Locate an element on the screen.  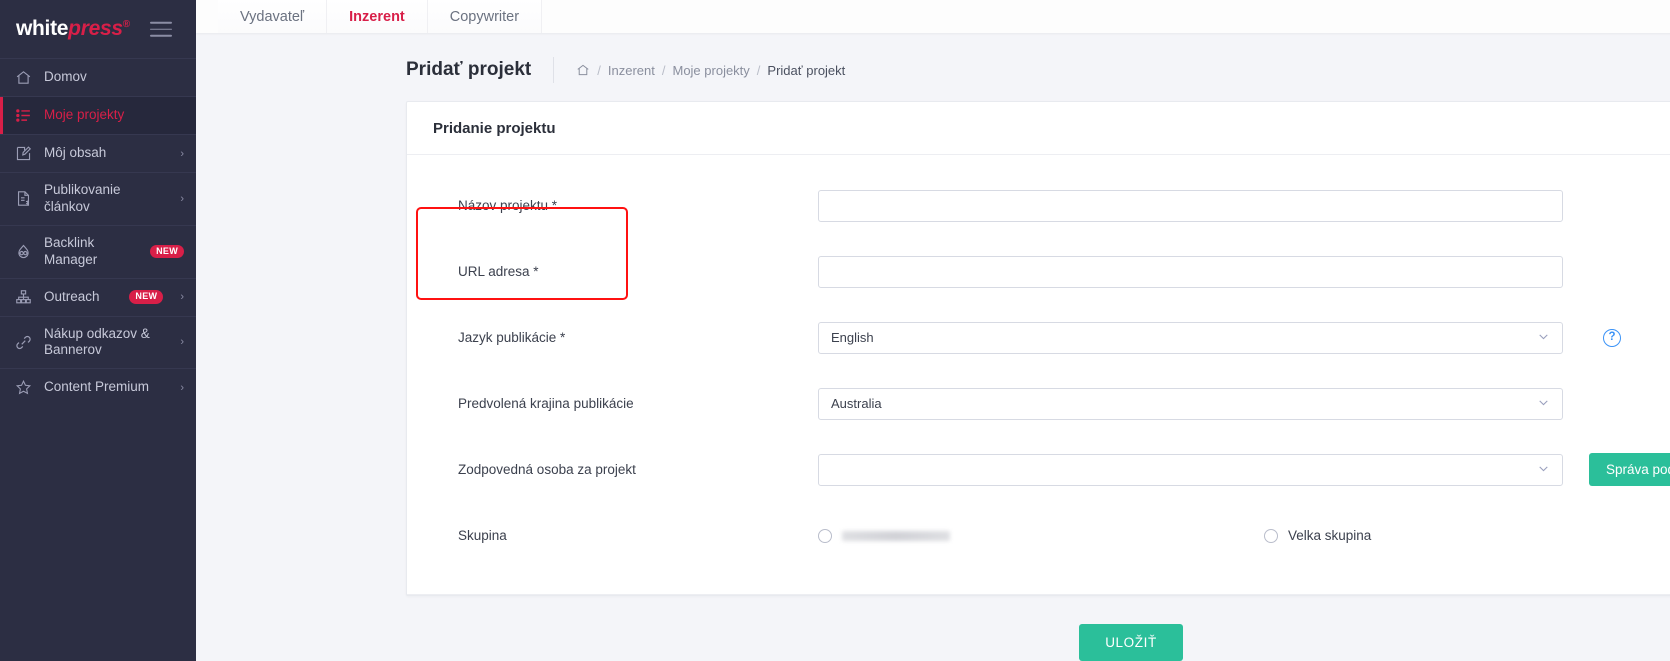
save-area: ULOŽIŤ is located at coordinates (1038, 628).